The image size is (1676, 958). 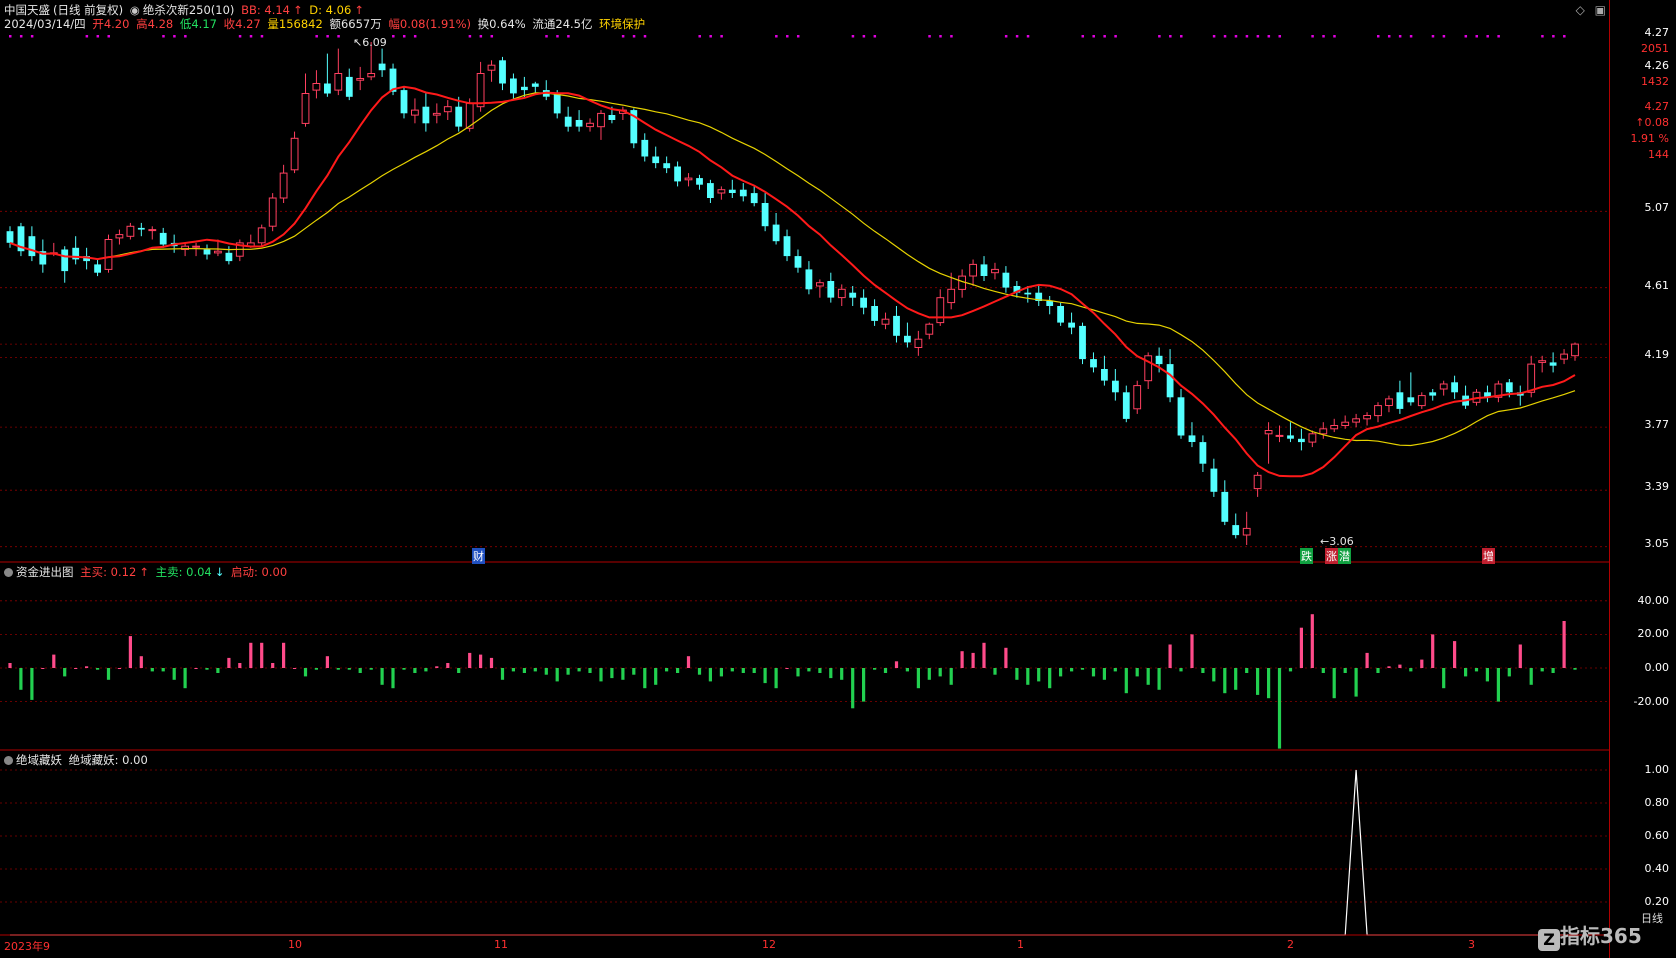 I want to click on fund-axis-4: -20.00, so click(x=1651, y=701).